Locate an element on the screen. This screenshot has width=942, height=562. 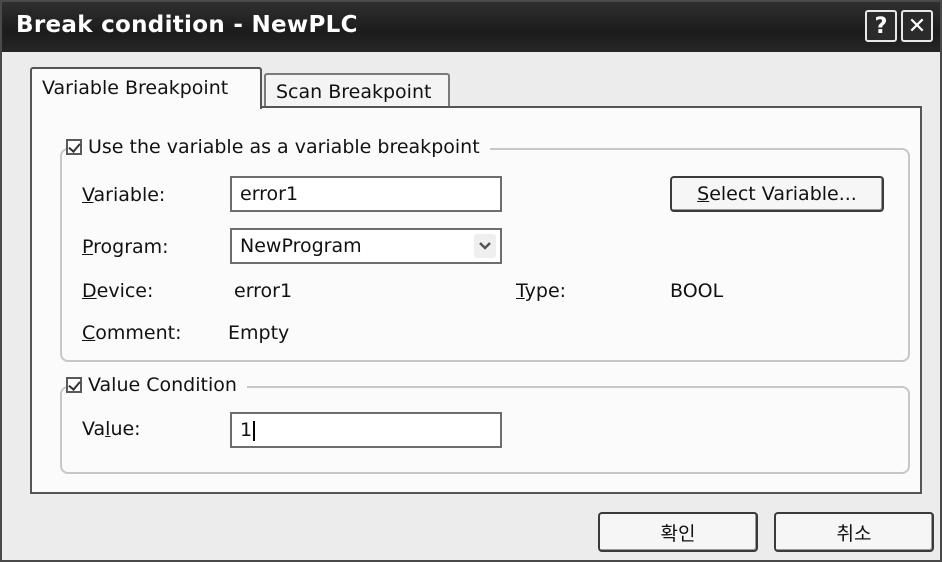
ok-label: 확인 is located at coordinates (678, 533).